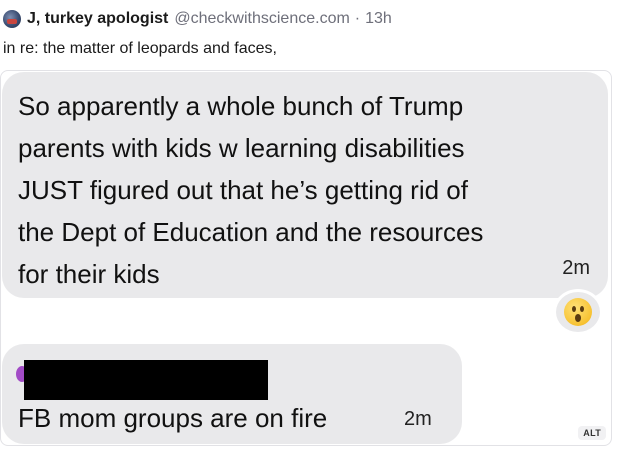 The image size is (617, 449). What do you see at coordinates (378, 19) in the screenshot?
I see `post-timestamp: 13h` at bounding box center [378, 19].